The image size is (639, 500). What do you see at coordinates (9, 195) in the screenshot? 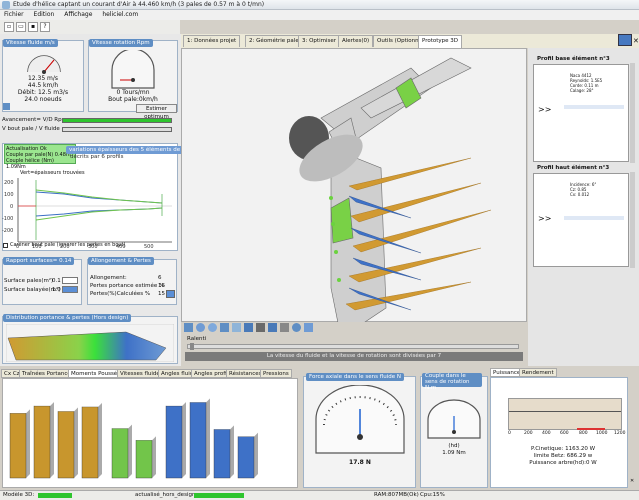
I see `svg-text: 100` at bounding box center [9, 195].